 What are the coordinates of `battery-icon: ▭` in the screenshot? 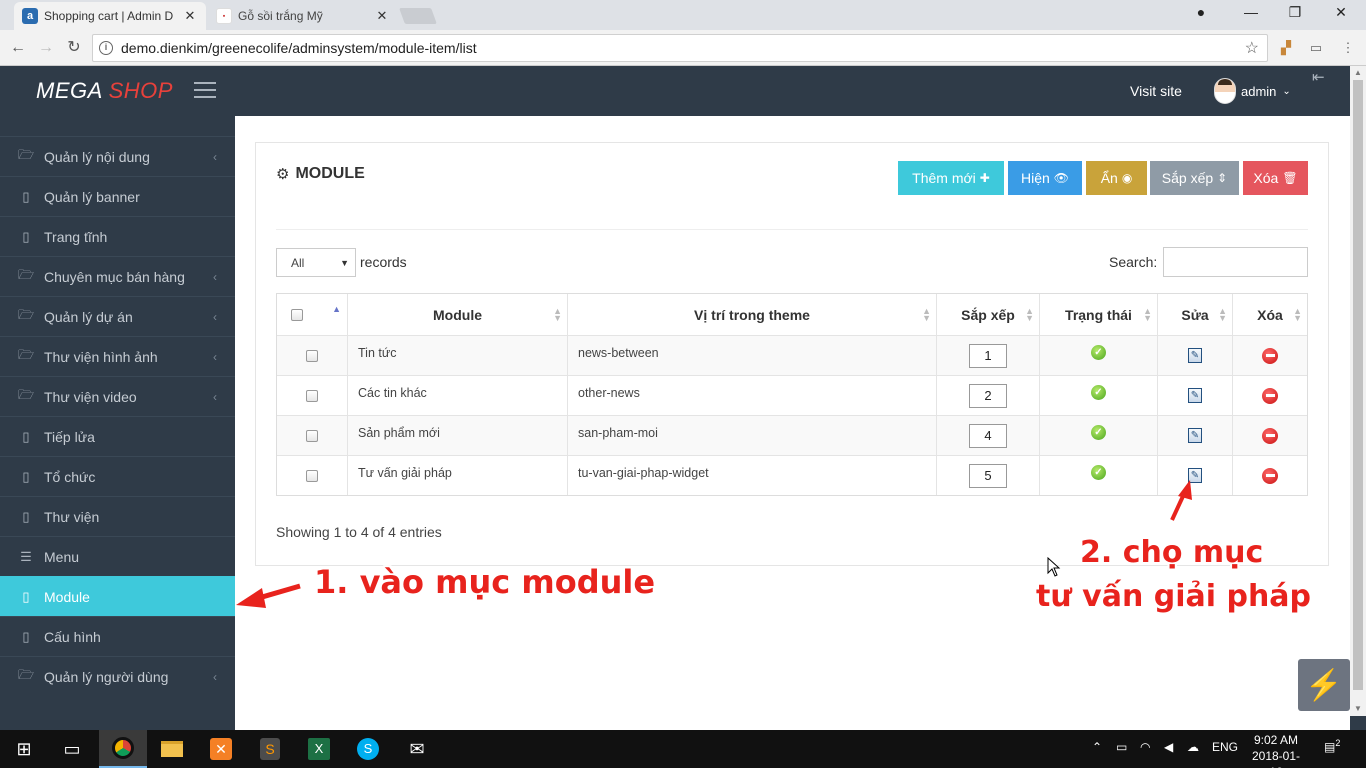 It's located at (1121, 747).